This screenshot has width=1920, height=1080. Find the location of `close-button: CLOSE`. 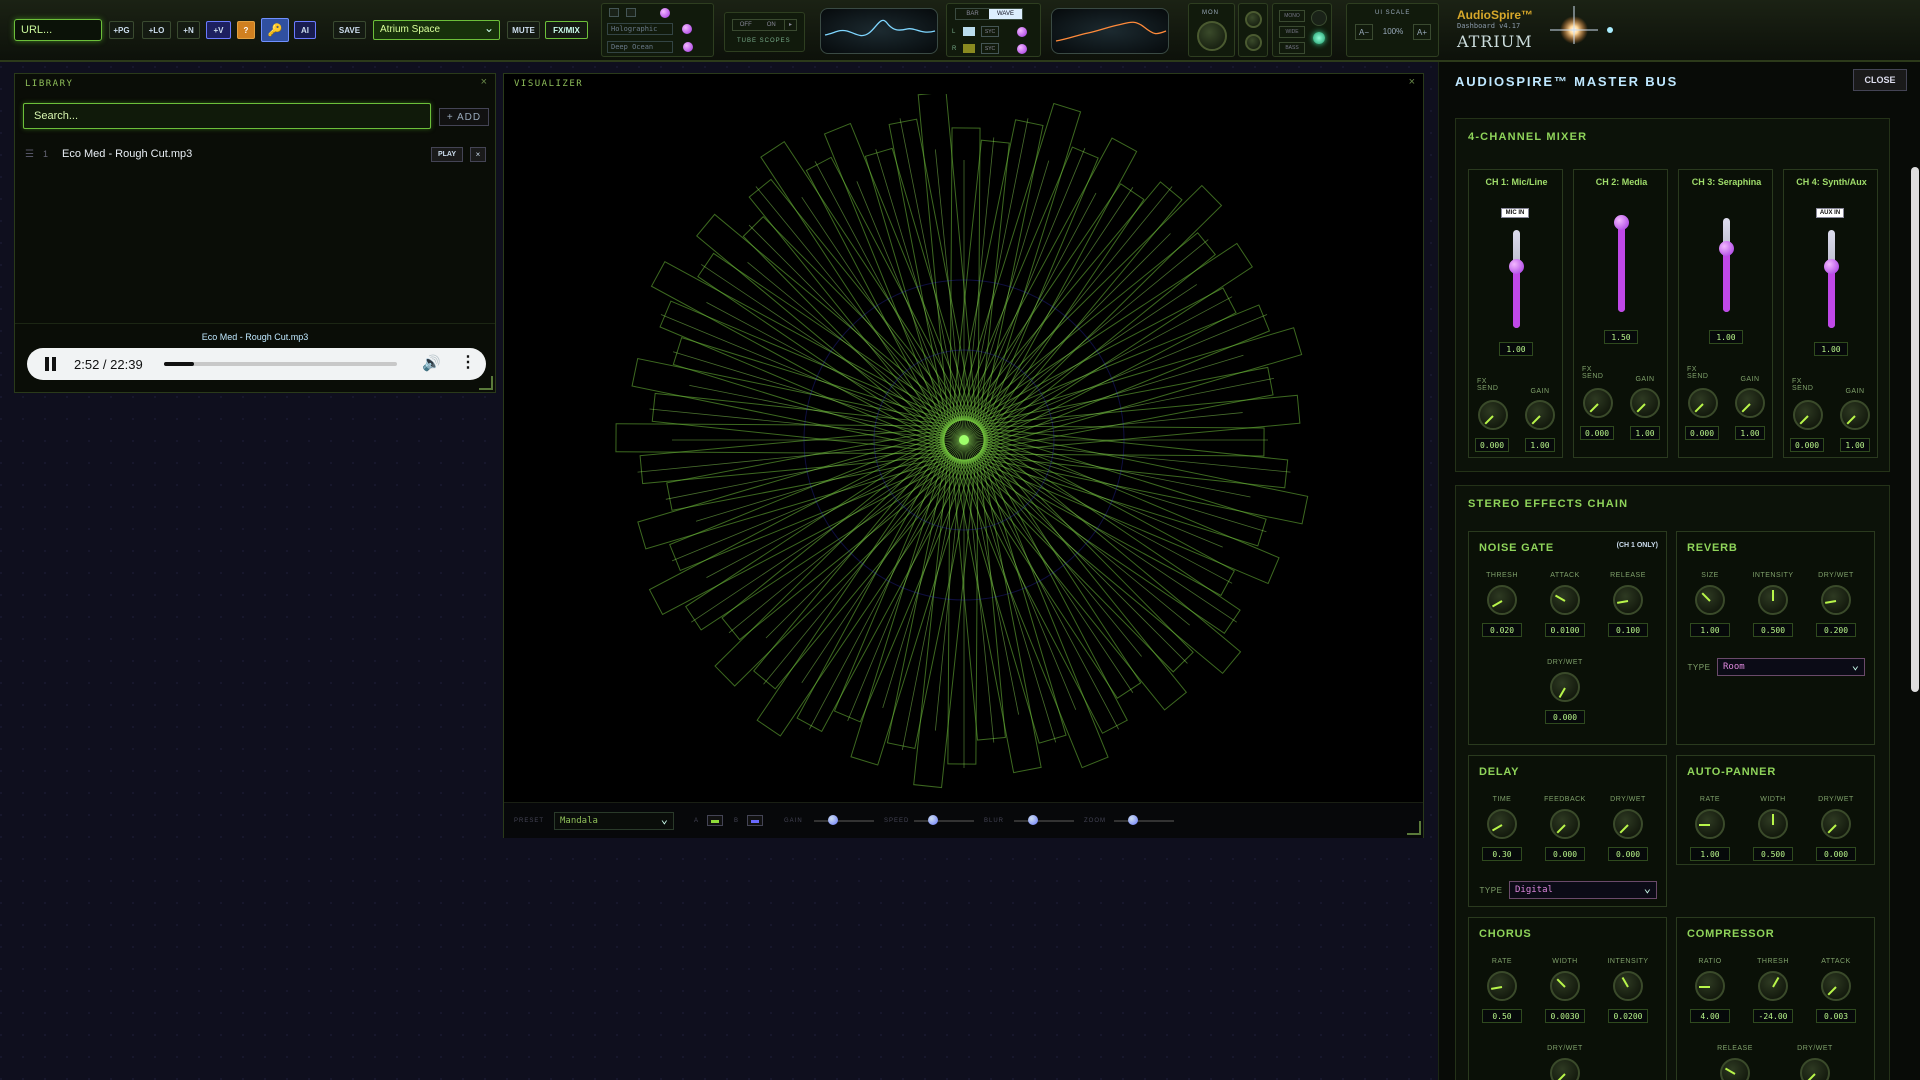

close-button: CLOSE is located at coordinates (1880, 80).